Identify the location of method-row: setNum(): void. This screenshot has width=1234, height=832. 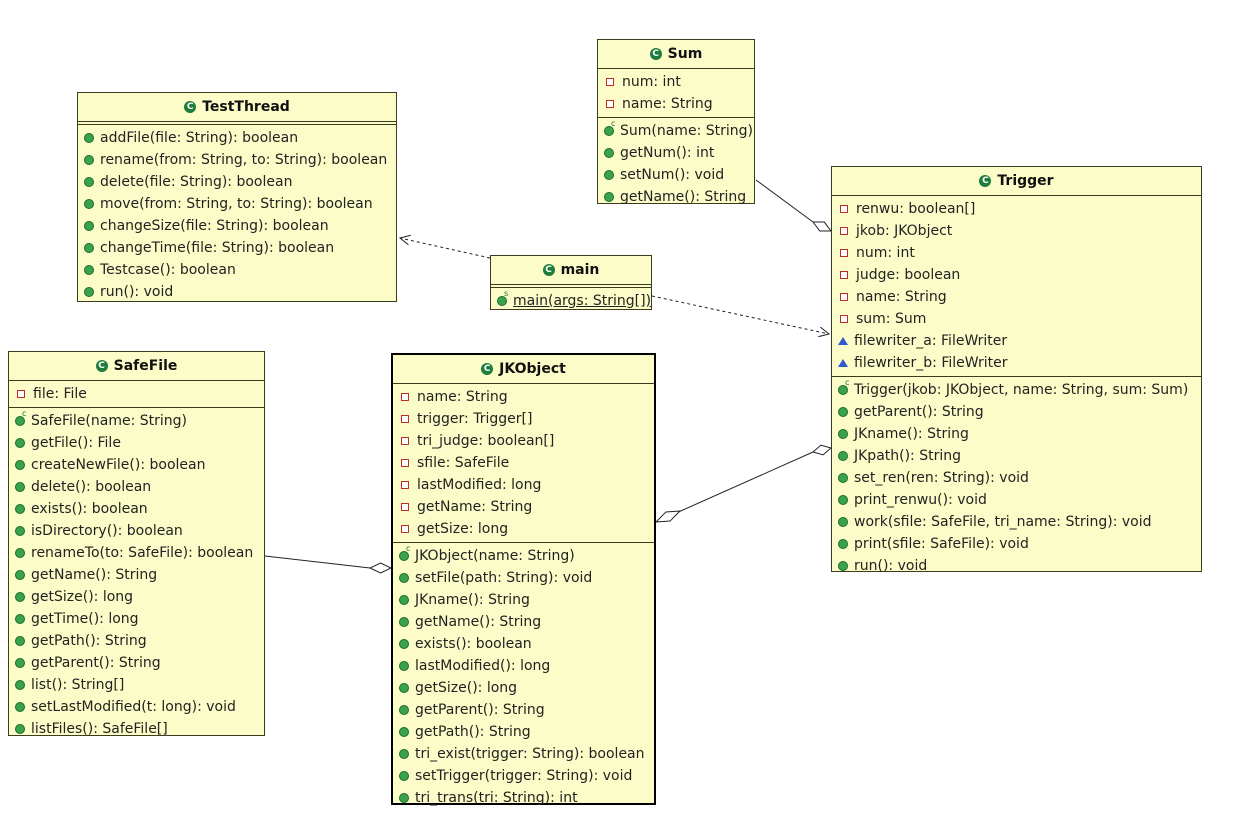
(676, 175).